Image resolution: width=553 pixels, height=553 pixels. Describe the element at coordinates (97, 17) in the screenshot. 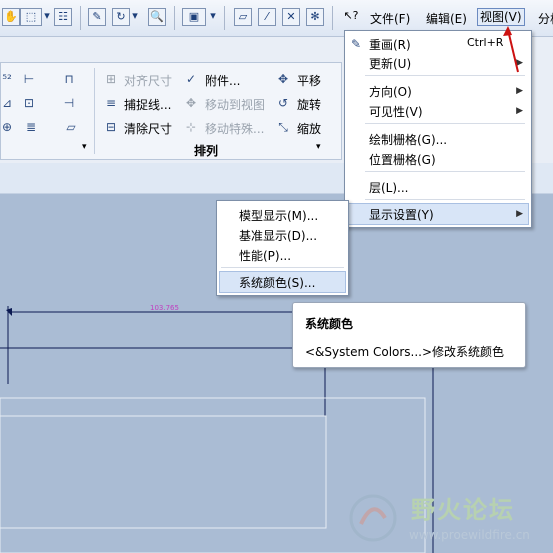

I see `edit-sketch-icon: ✎` at that location.